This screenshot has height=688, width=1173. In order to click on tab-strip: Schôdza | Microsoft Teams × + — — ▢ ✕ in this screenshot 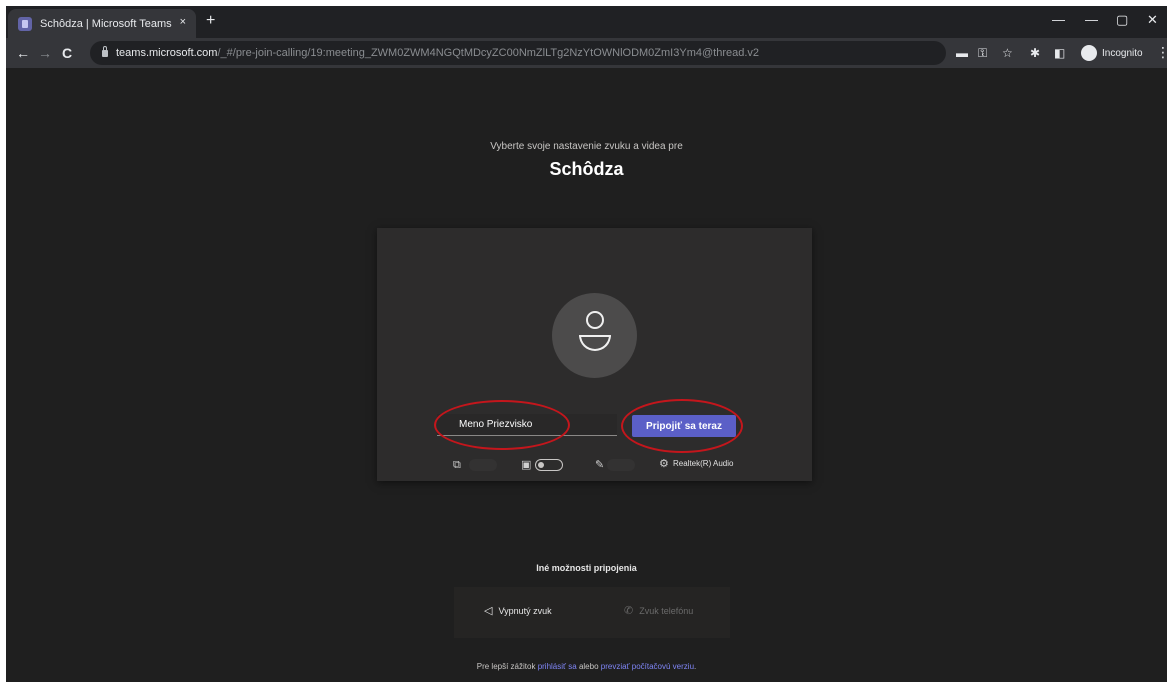, I will do `click(586, 22)`.